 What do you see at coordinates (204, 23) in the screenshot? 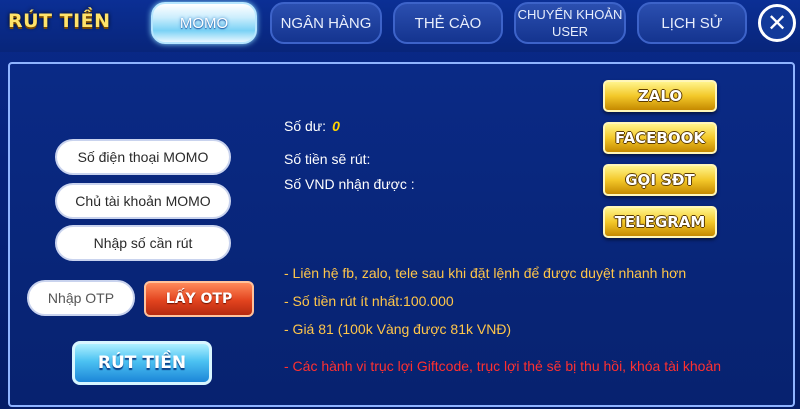
I see `tab-momo: MOMO` at bounding box center [204, 23].